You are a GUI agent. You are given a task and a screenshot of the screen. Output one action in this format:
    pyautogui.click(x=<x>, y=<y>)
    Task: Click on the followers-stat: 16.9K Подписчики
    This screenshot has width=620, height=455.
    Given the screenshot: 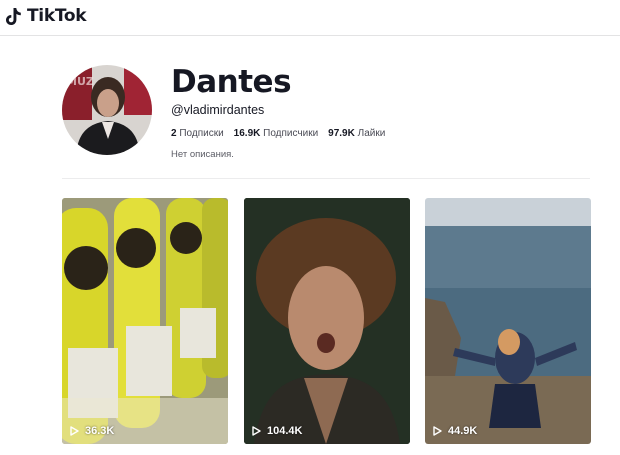 What is the action you would take?
    pyautogui.click(x=276, y=133)
    